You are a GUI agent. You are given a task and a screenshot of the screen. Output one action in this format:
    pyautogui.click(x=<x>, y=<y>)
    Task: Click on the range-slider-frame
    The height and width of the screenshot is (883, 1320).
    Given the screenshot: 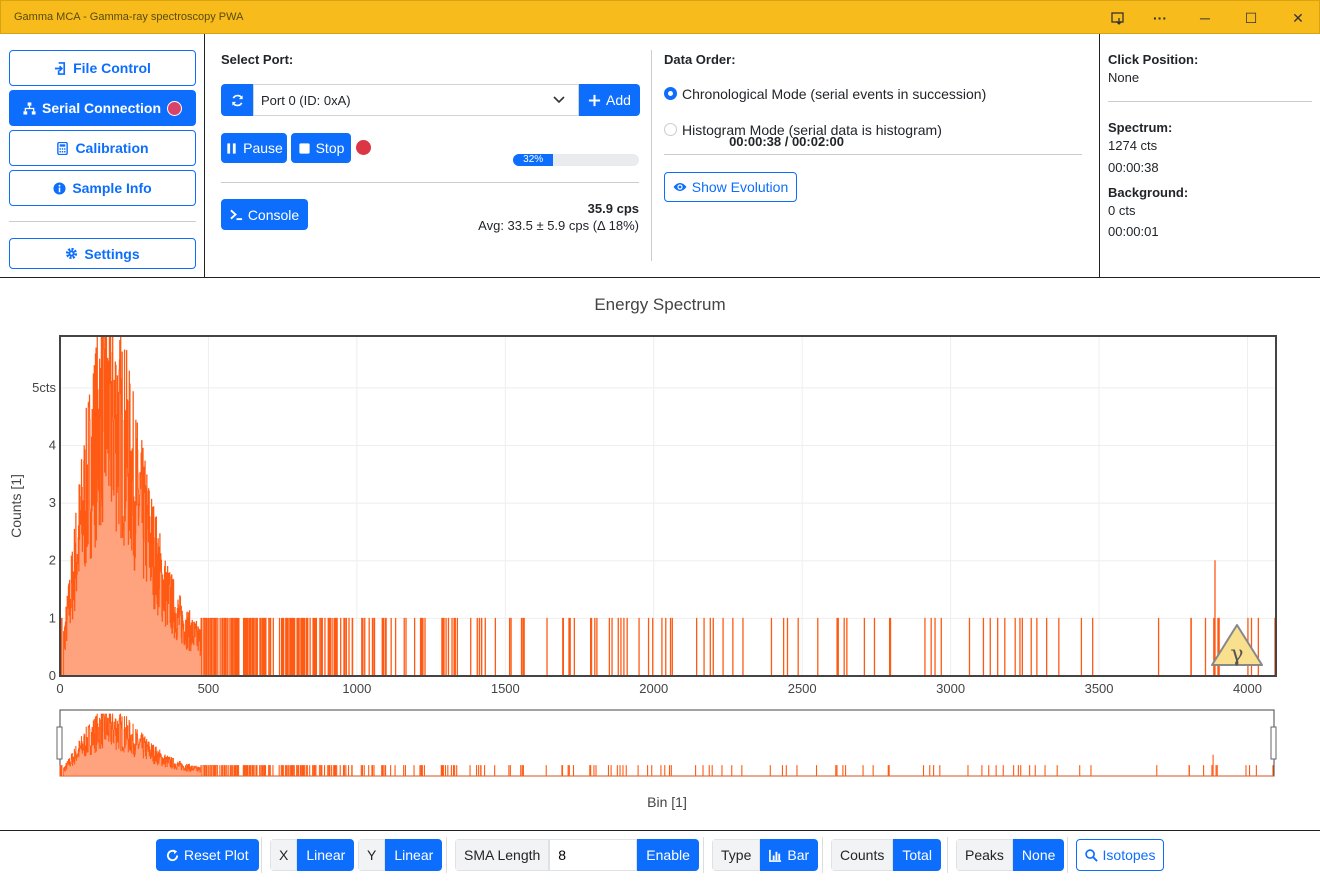 What is the action you would take?
    pyautogui.click(x=667, y=743)
    